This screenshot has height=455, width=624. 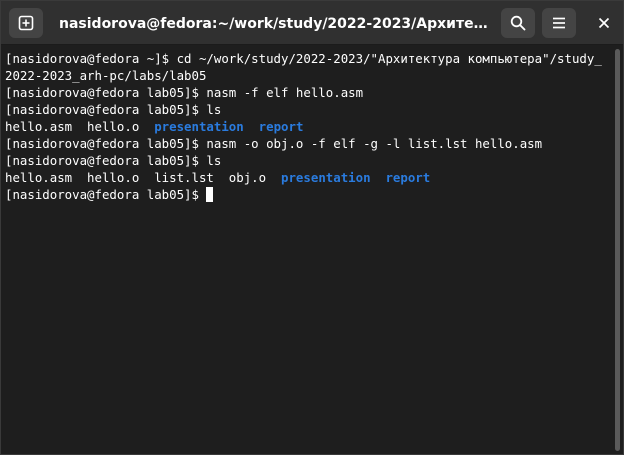 What do you see at coordinates (80, 126) in the screenshot?
I see `terminal-text: hello.asm hello.o` at bounding box center [80, 126].